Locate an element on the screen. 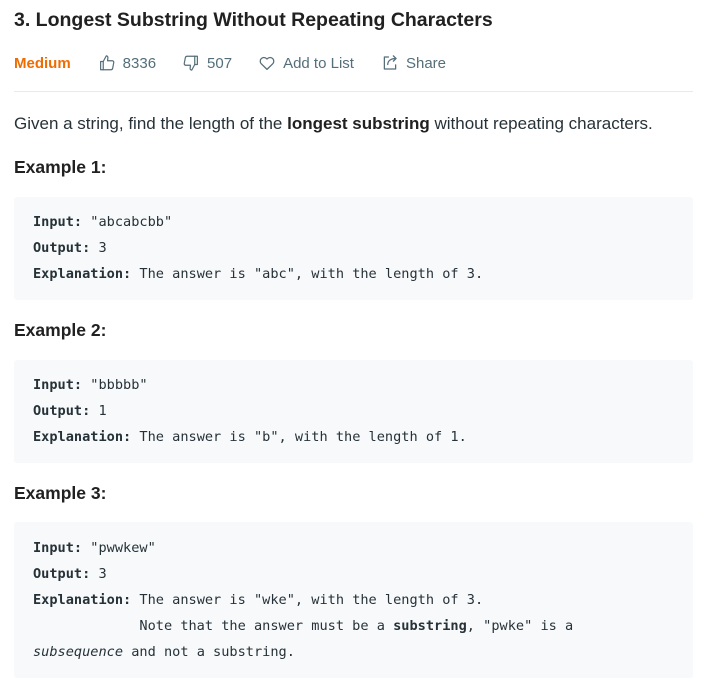  example-1-input-line: Input: "abcabcbb" is located at coordinates (102, 222).